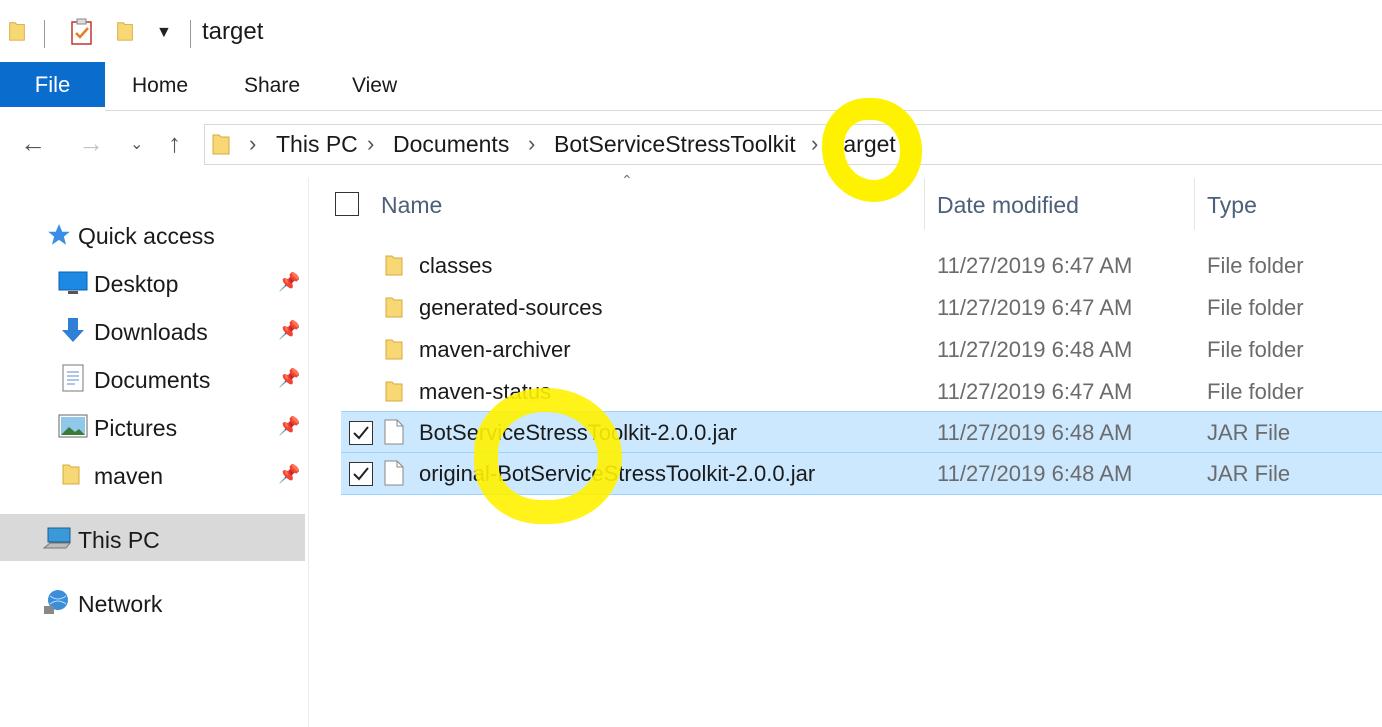  I want to click on nav-network: Network, so click(120, 604).